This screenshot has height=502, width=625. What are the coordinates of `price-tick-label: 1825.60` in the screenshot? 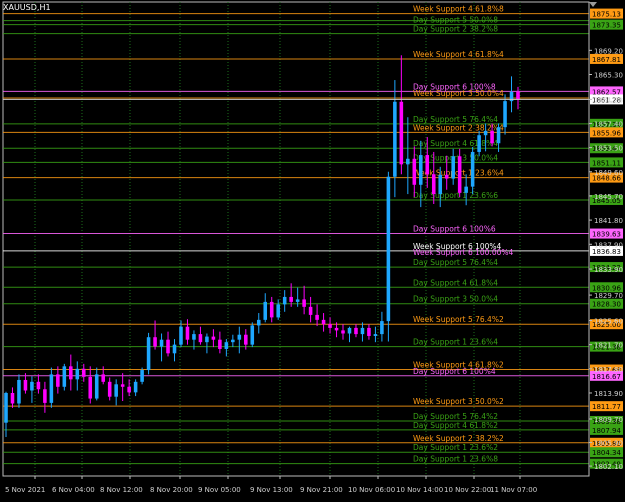 It's located at (608, 321).